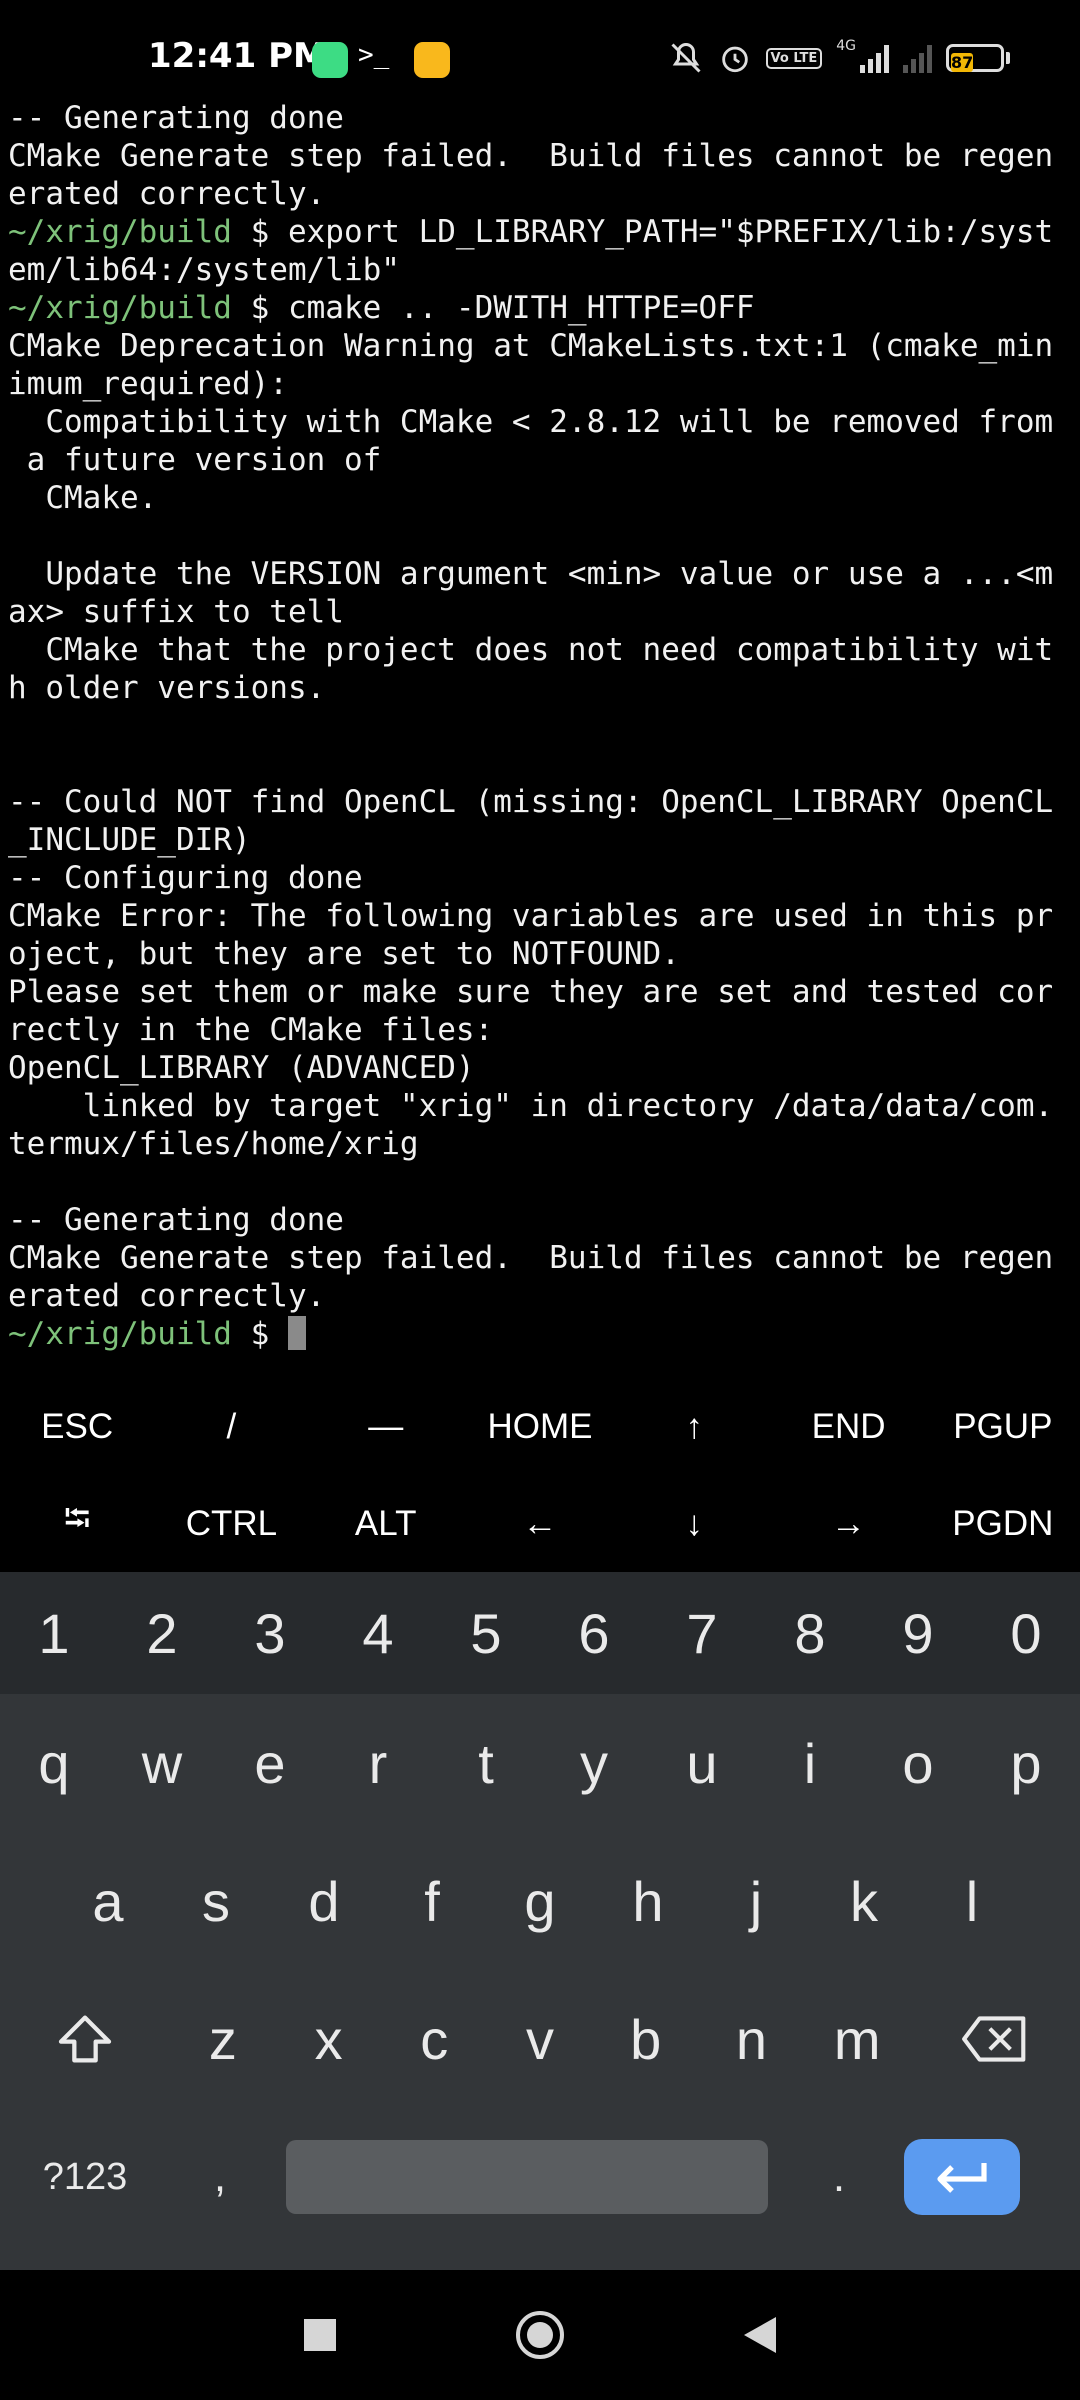 This screenshot has height=2400, width=1080. I want to click on enter-key, so click(962, 2177).